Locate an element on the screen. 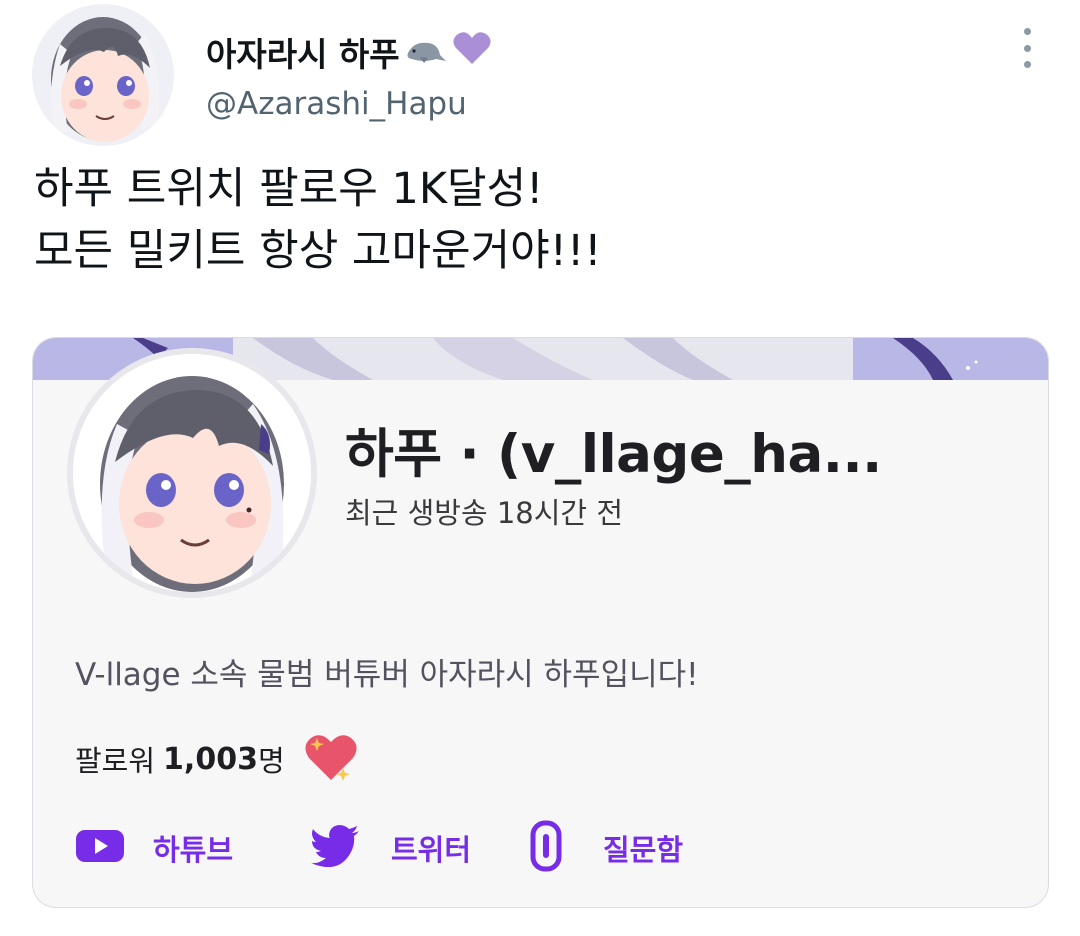 The image size is (1080, 936). author-name-text: 아자라시 하푸 is located at coordinates (303, 54).